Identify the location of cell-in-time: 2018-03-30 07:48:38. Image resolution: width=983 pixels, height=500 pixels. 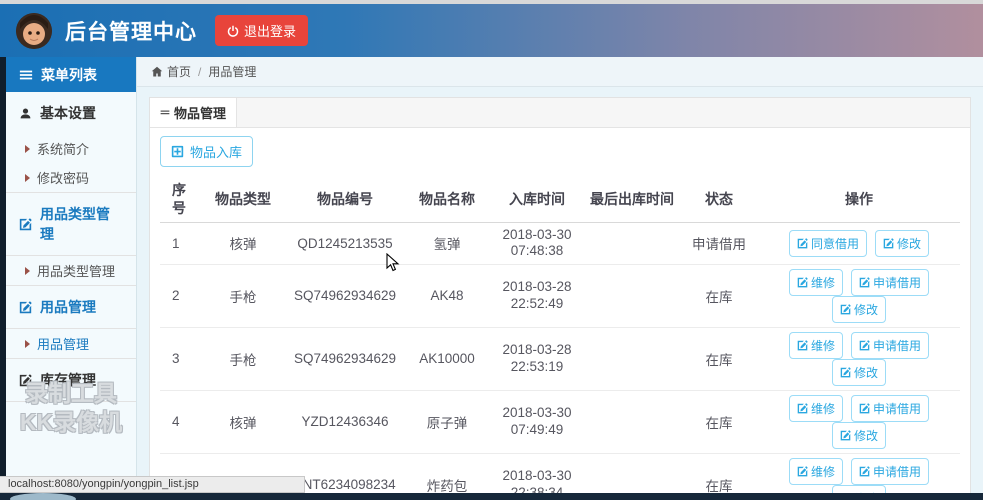
(537, 243).